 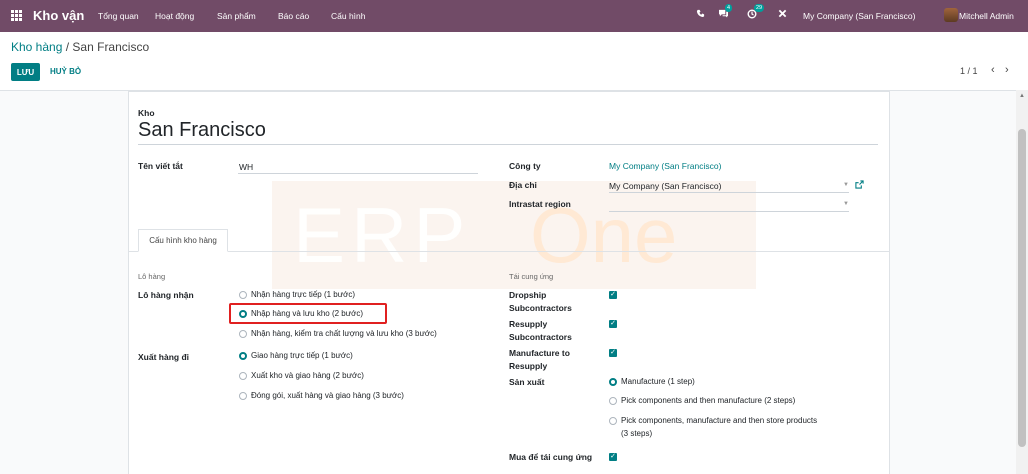 I want to click on warehouse-name-field: San Francisco, so click(x=202, y=130).